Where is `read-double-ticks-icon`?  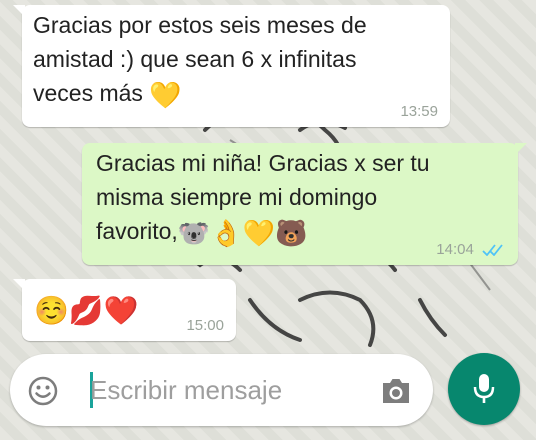 read-double-ticks-icon is located at coordinates (492, 250).